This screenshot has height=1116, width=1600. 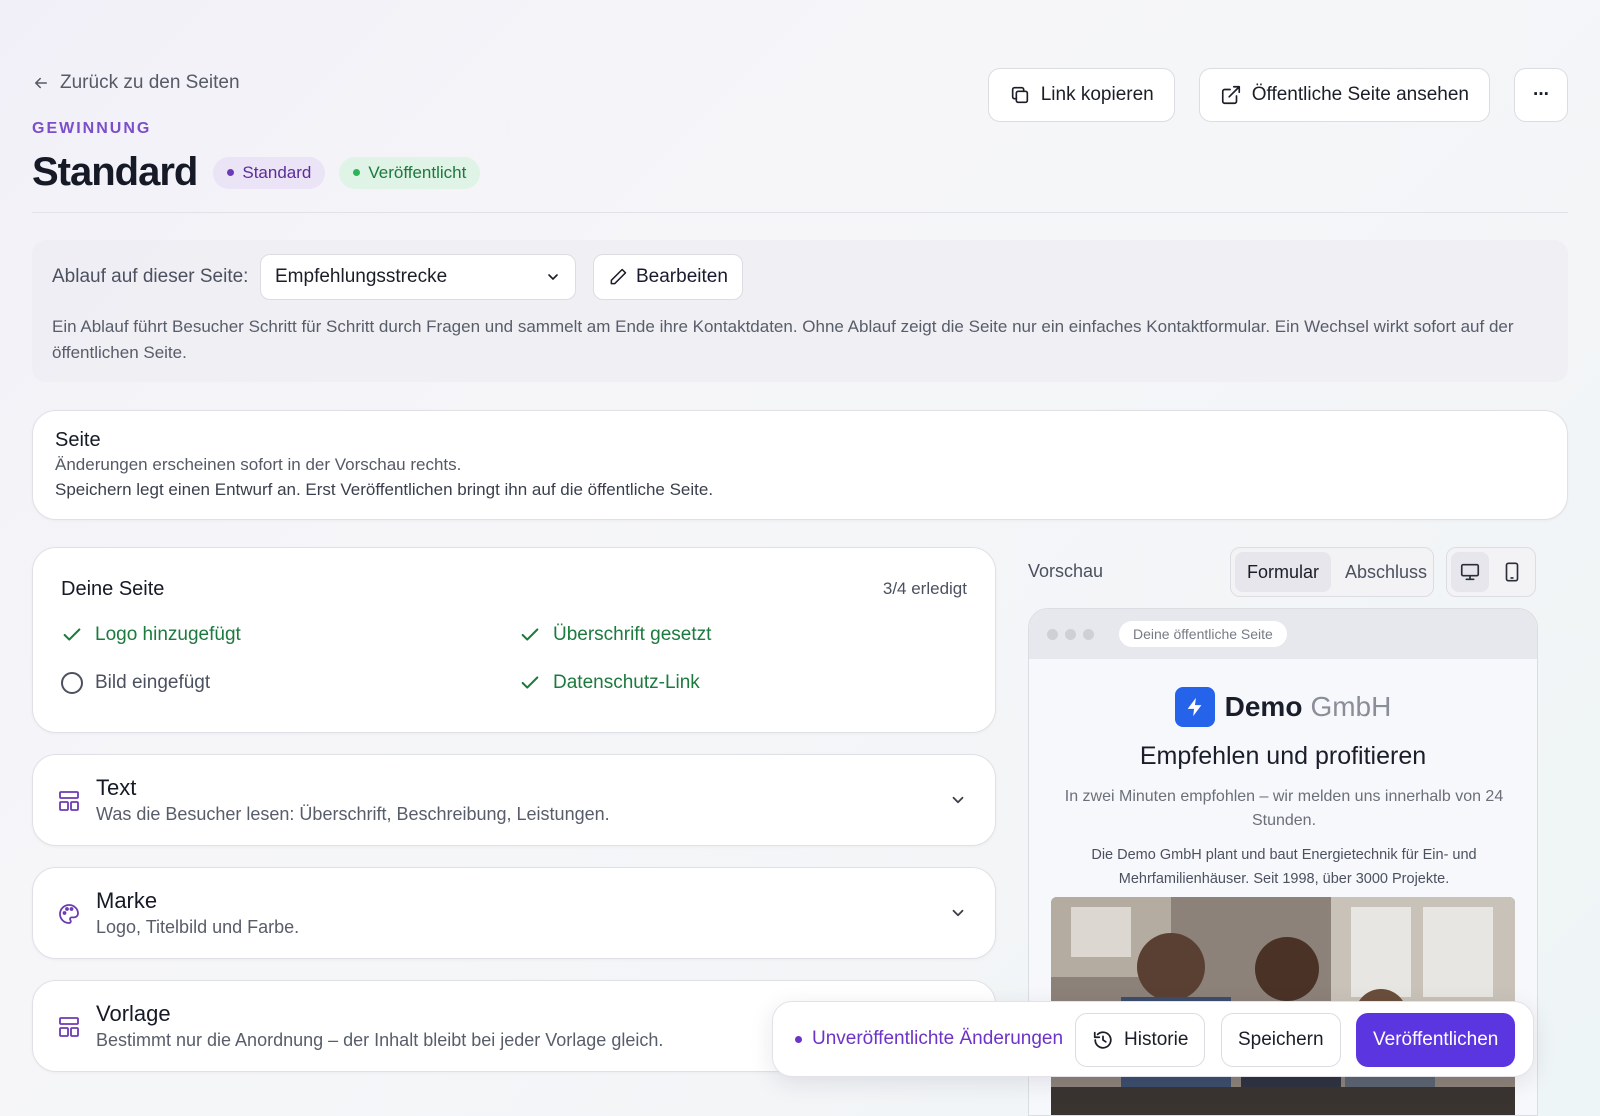 I want to click on edit-flow-label: Bearbeiten, so click(x=682, y=276).